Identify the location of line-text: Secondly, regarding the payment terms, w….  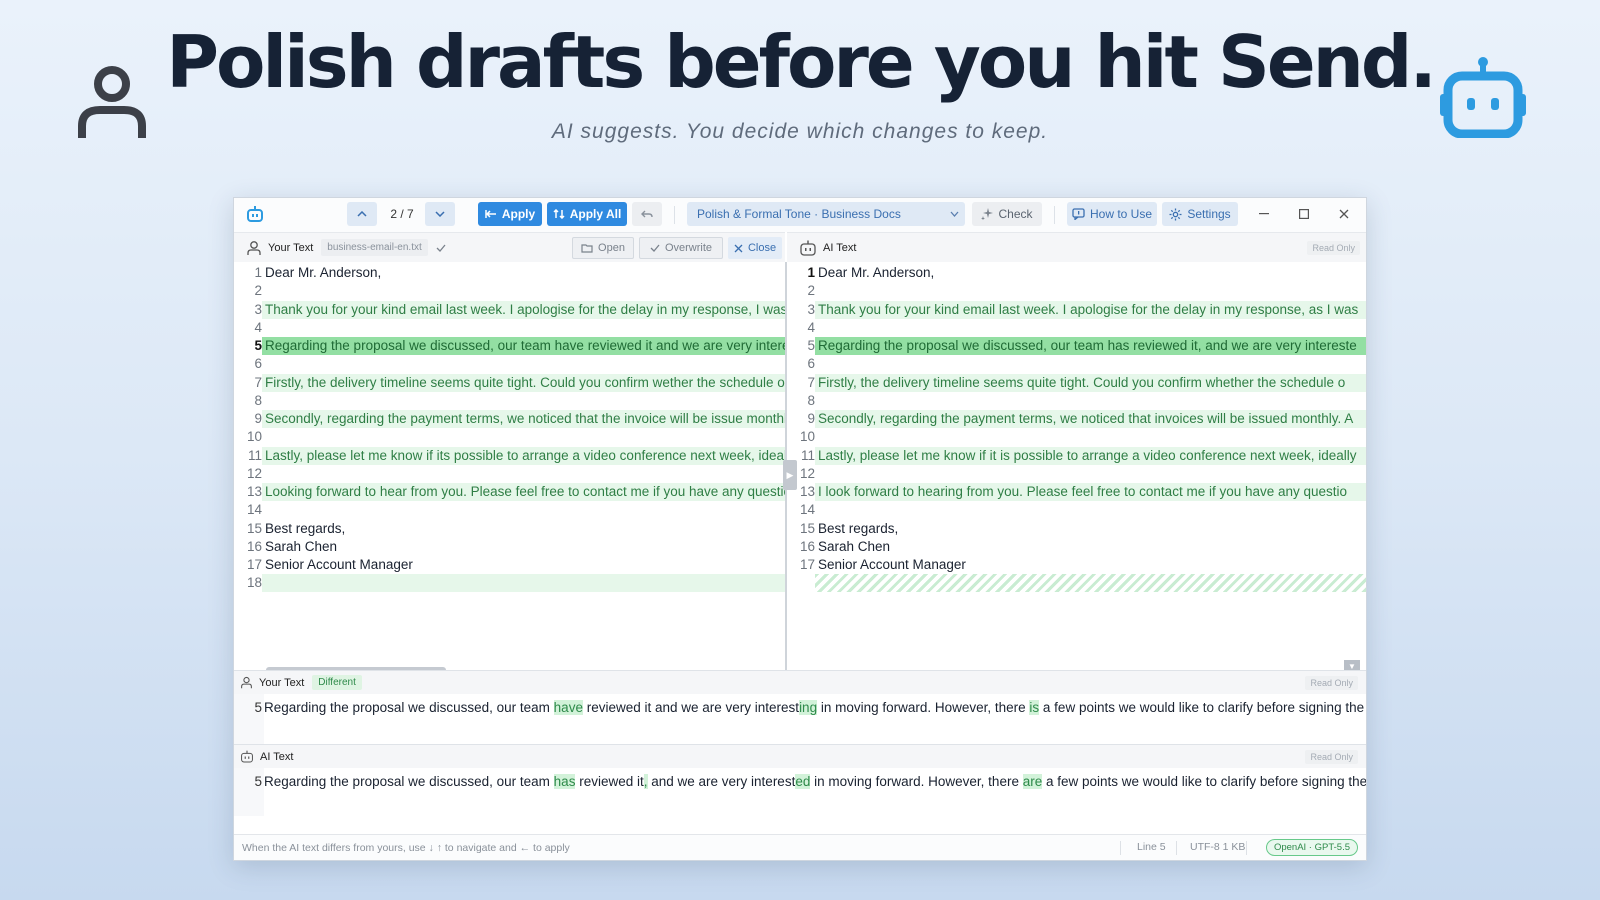
(1090, 419).